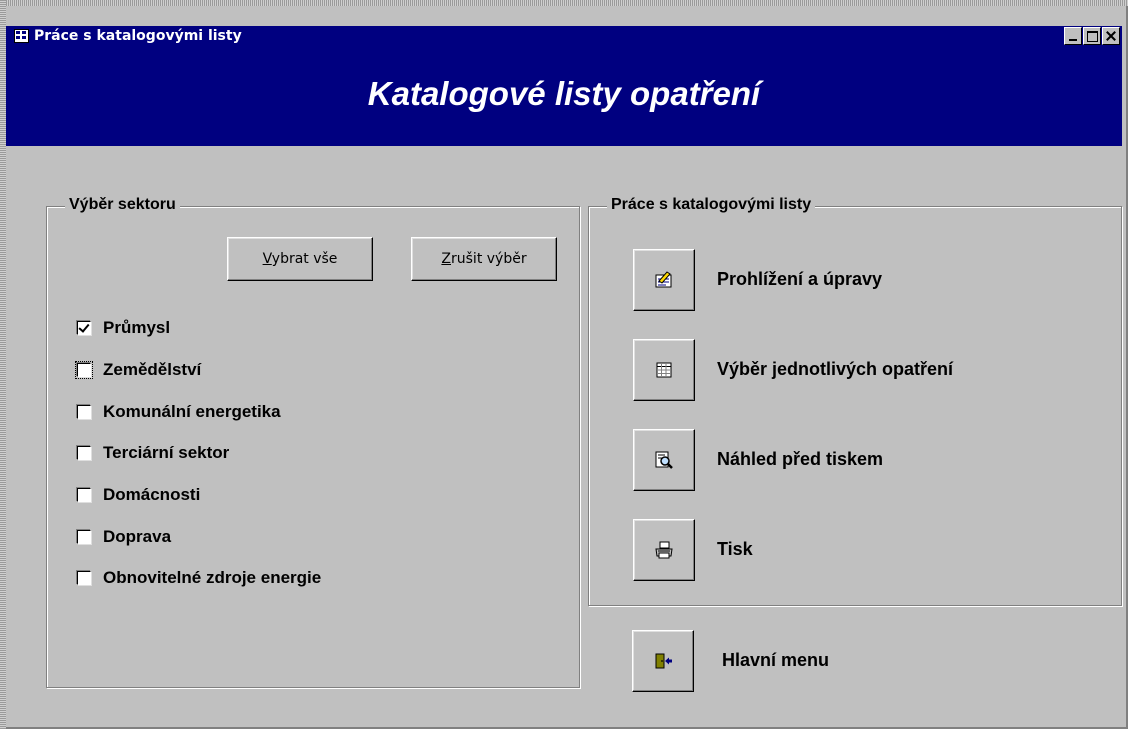 The height and width of the screenshot is (729, 1128). Describe the element at coordinates (489, 259) in the screenshot. I see `clear-selection-label: rušit výběr` at that location.